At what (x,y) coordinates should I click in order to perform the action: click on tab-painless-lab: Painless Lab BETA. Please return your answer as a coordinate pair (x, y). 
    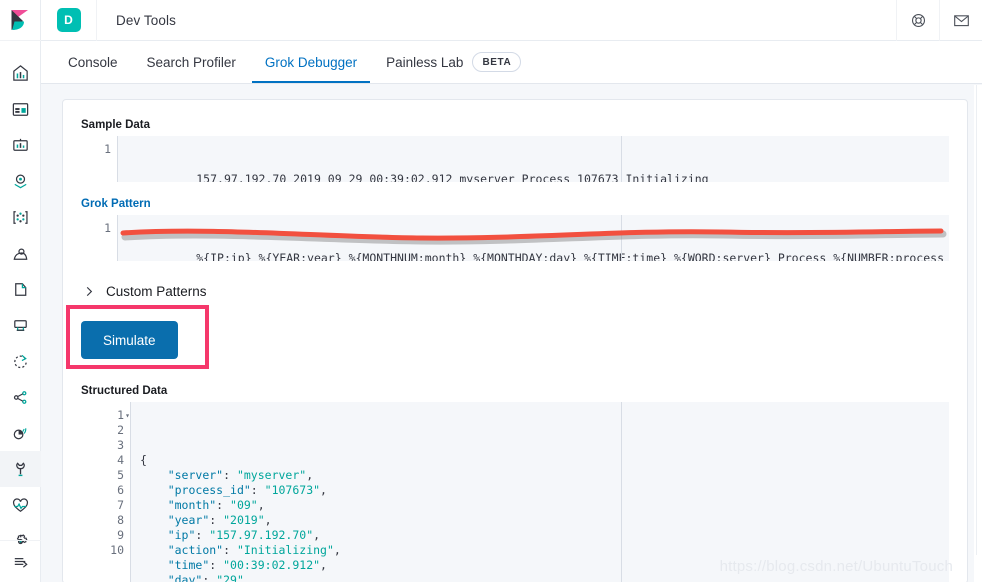
    Looking at the image, I should click on (453, 62).